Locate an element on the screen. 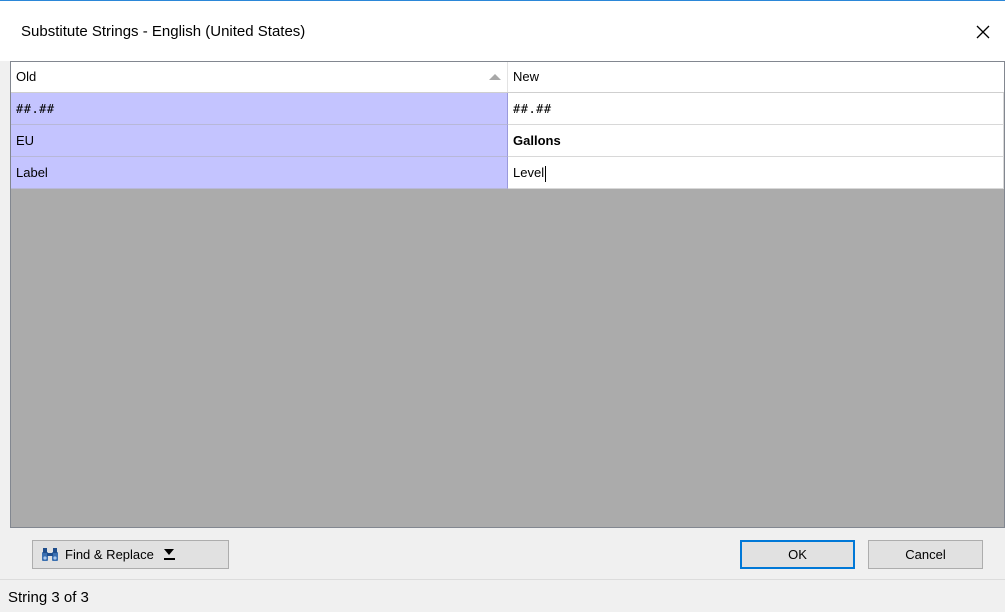  table-row: ##.## ##.## is located at coordinates (507, 109).